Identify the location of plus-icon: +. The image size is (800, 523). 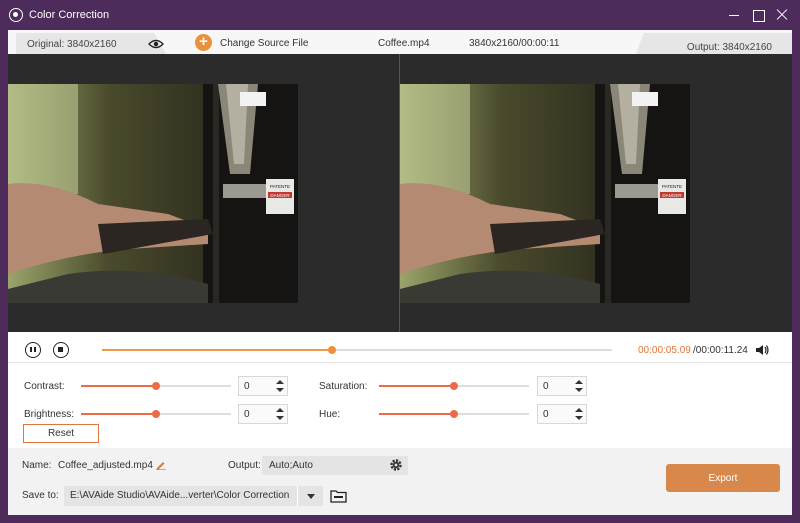
(203, 42).